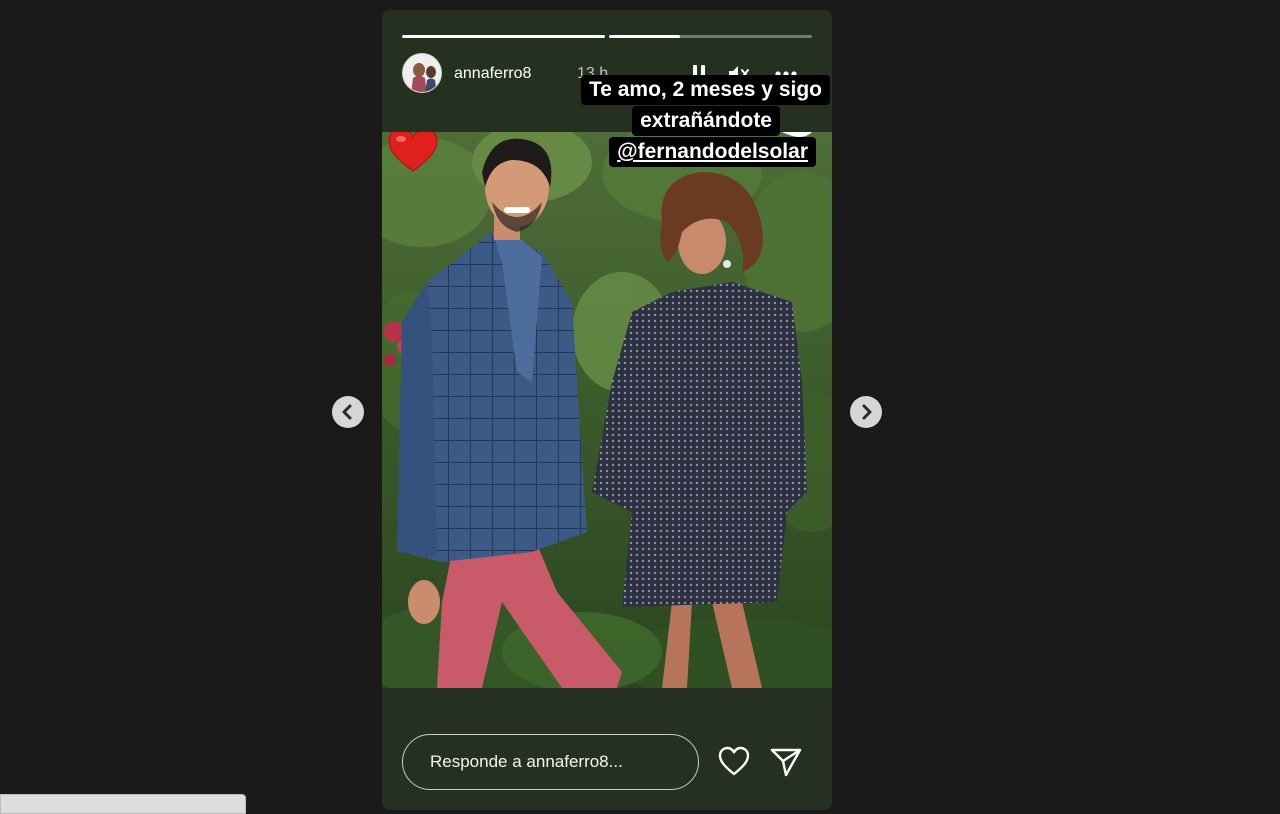  I want to click on chevron-right-icon, so click(867, 412).